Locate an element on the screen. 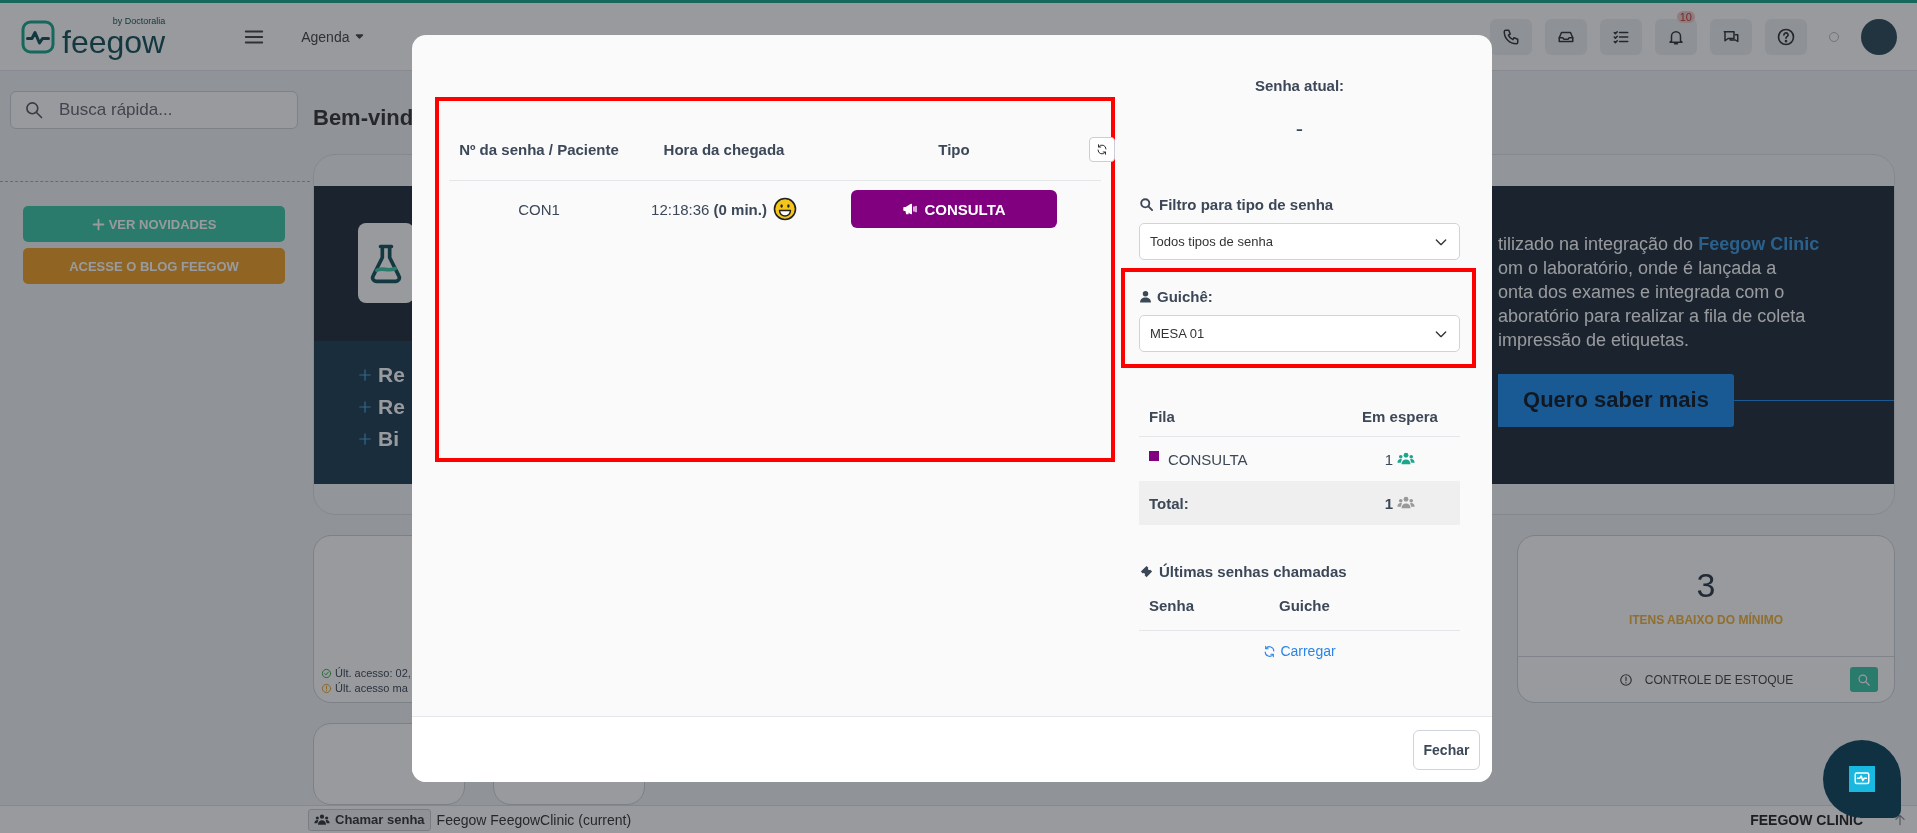 This screenshot has height=833, width=1917. counter-label: Guichê: is located at coordinates (1185, 296).